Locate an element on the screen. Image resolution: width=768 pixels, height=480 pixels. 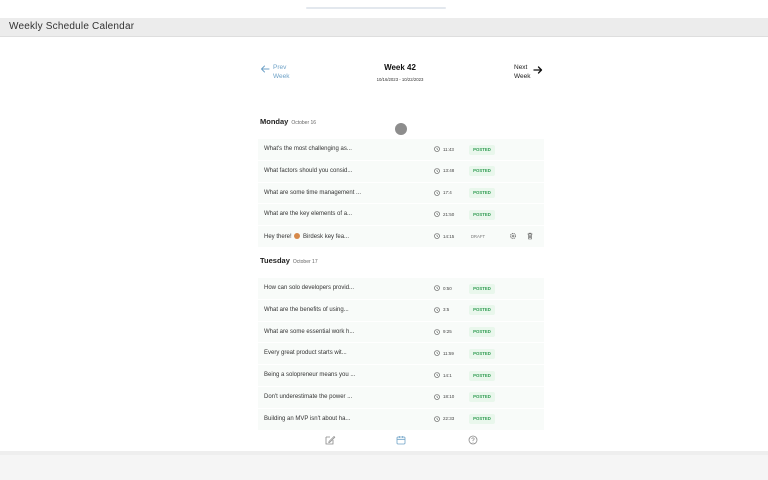
arrow-right-icon is located at coordinates (538, 70).